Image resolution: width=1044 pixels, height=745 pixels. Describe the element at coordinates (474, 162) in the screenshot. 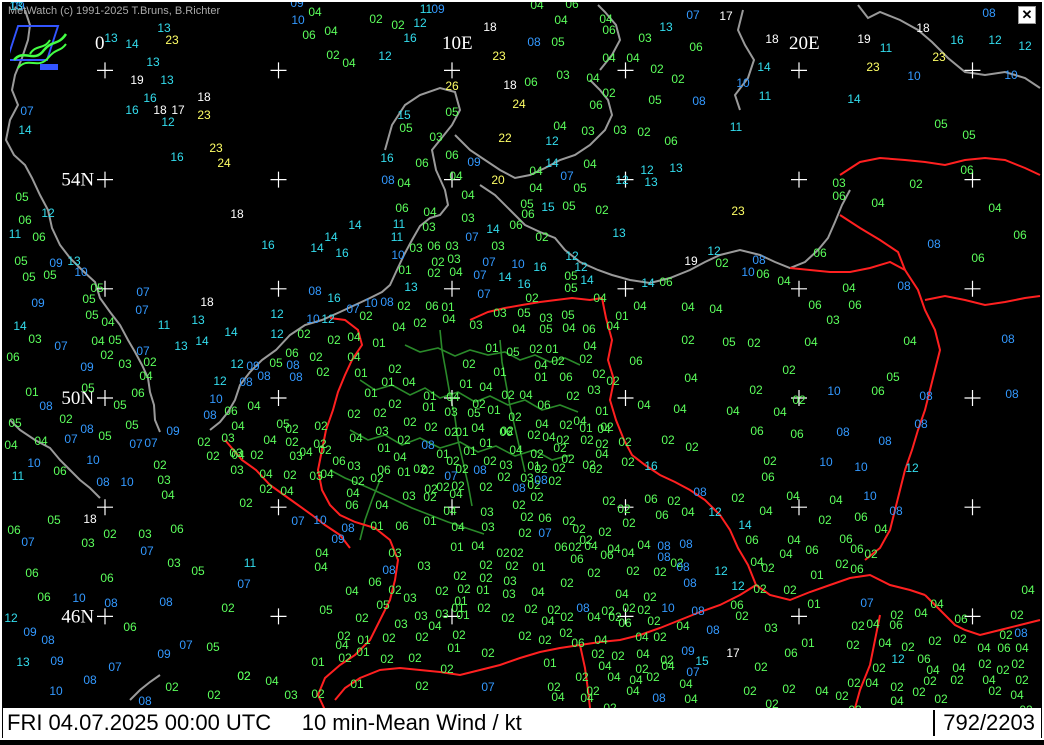

I see `station-value: 09` at that location.